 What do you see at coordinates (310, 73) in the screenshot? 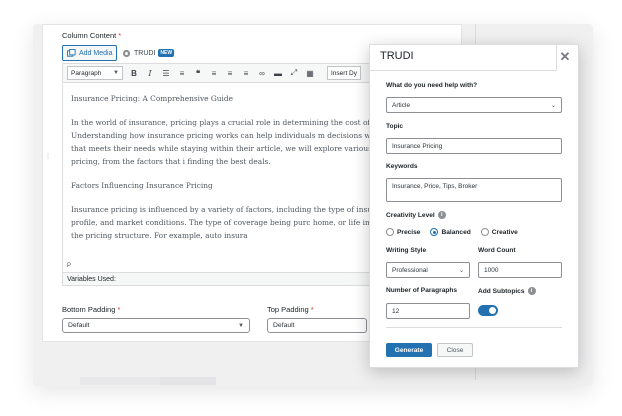
I see `toolbar-toggle-icon: ▦` at bounding box center [310, 73].